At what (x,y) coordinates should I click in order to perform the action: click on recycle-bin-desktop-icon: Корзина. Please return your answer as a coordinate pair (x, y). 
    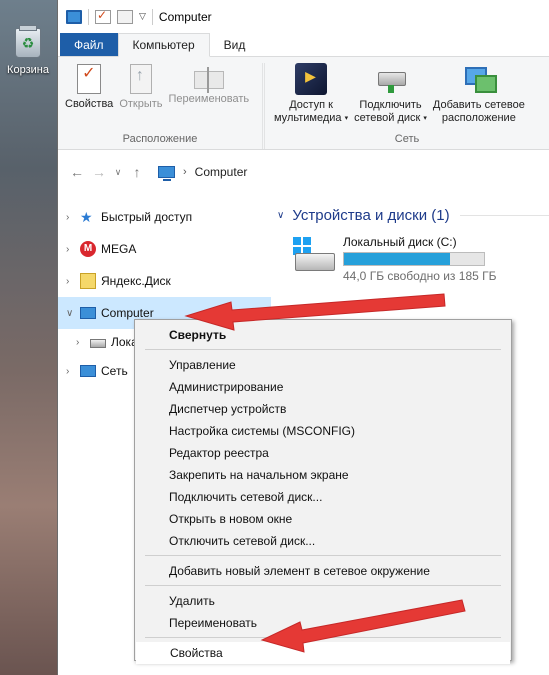
    Looking at the image, I should click on (28, 50).